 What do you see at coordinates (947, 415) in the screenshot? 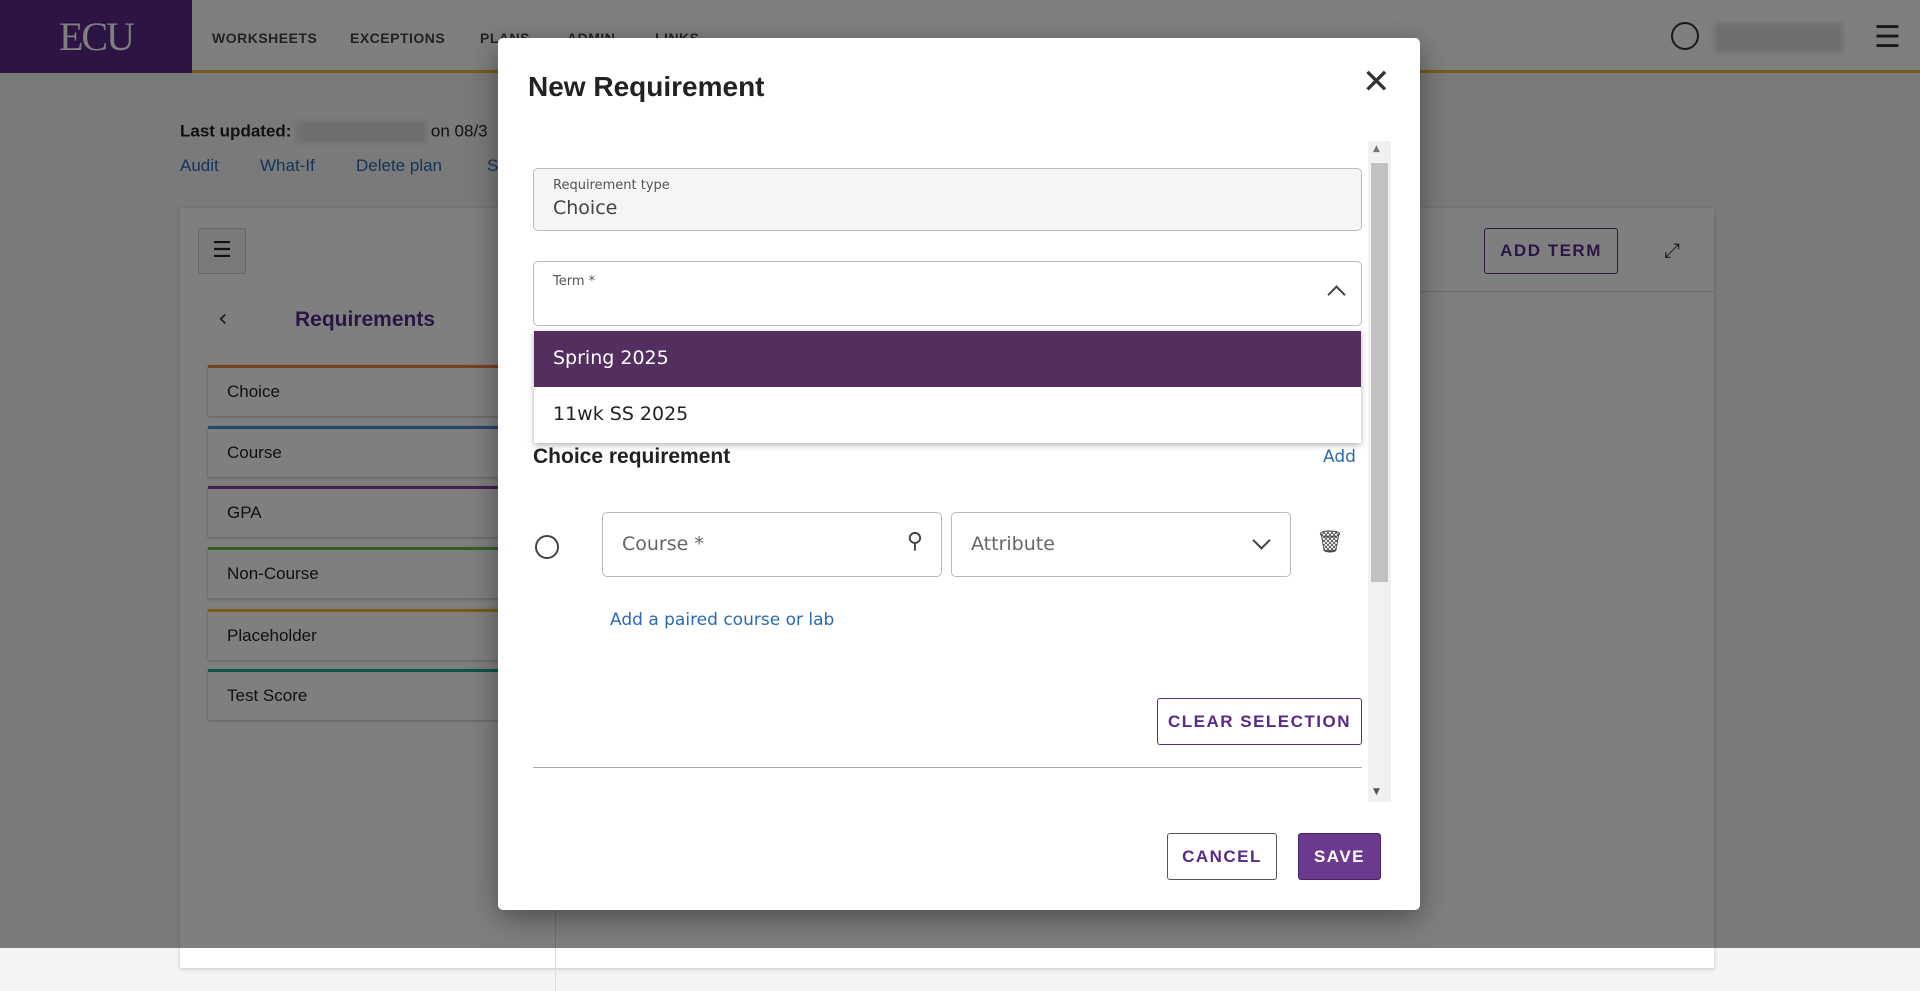
I see `term-option-11wk-ss-2025: 11wk SS 2025` at bounding box center [947, 415].